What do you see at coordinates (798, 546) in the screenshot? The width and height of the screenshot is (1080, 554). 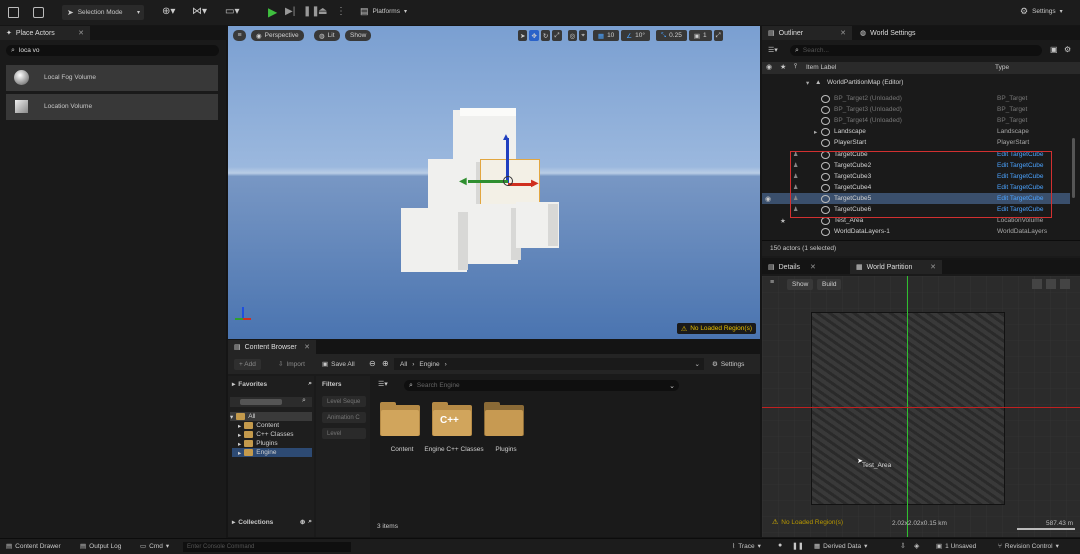 I see `pause-icon: ❚❚` at bounding box center [798, 546].